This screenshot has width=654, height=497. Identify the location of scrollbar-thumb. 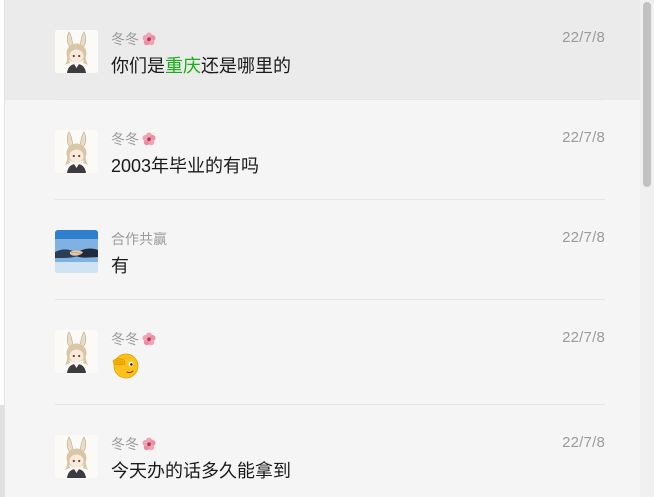
(647, 94).